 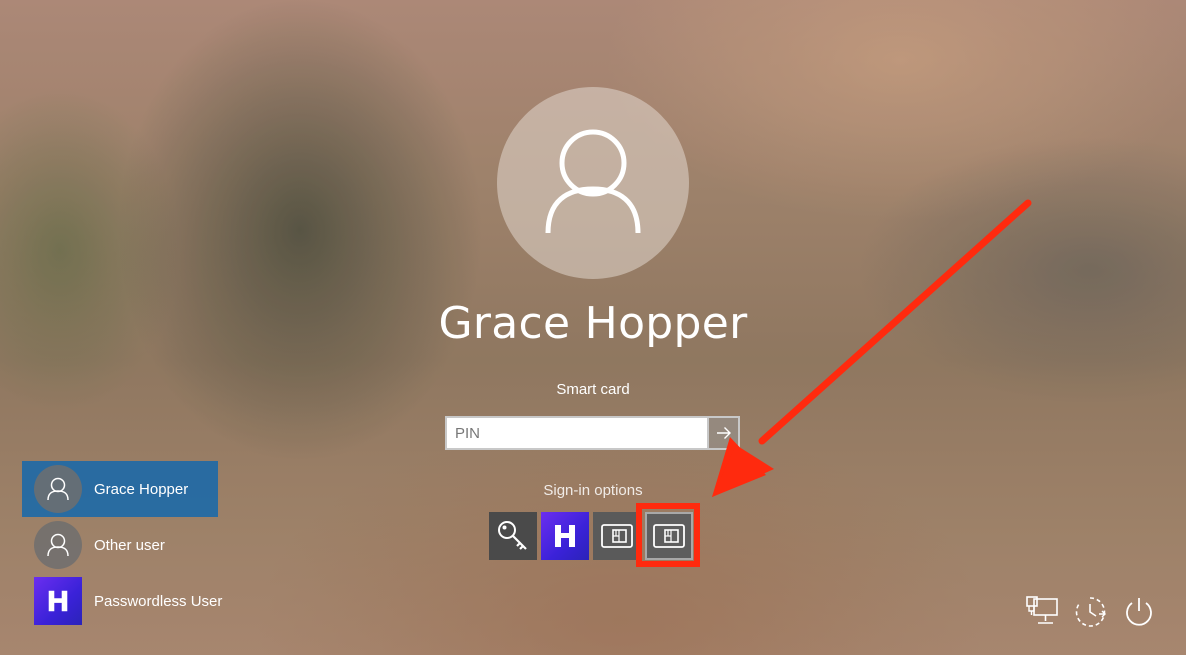 I want to click on key-icon, so click(x=512, y=535).